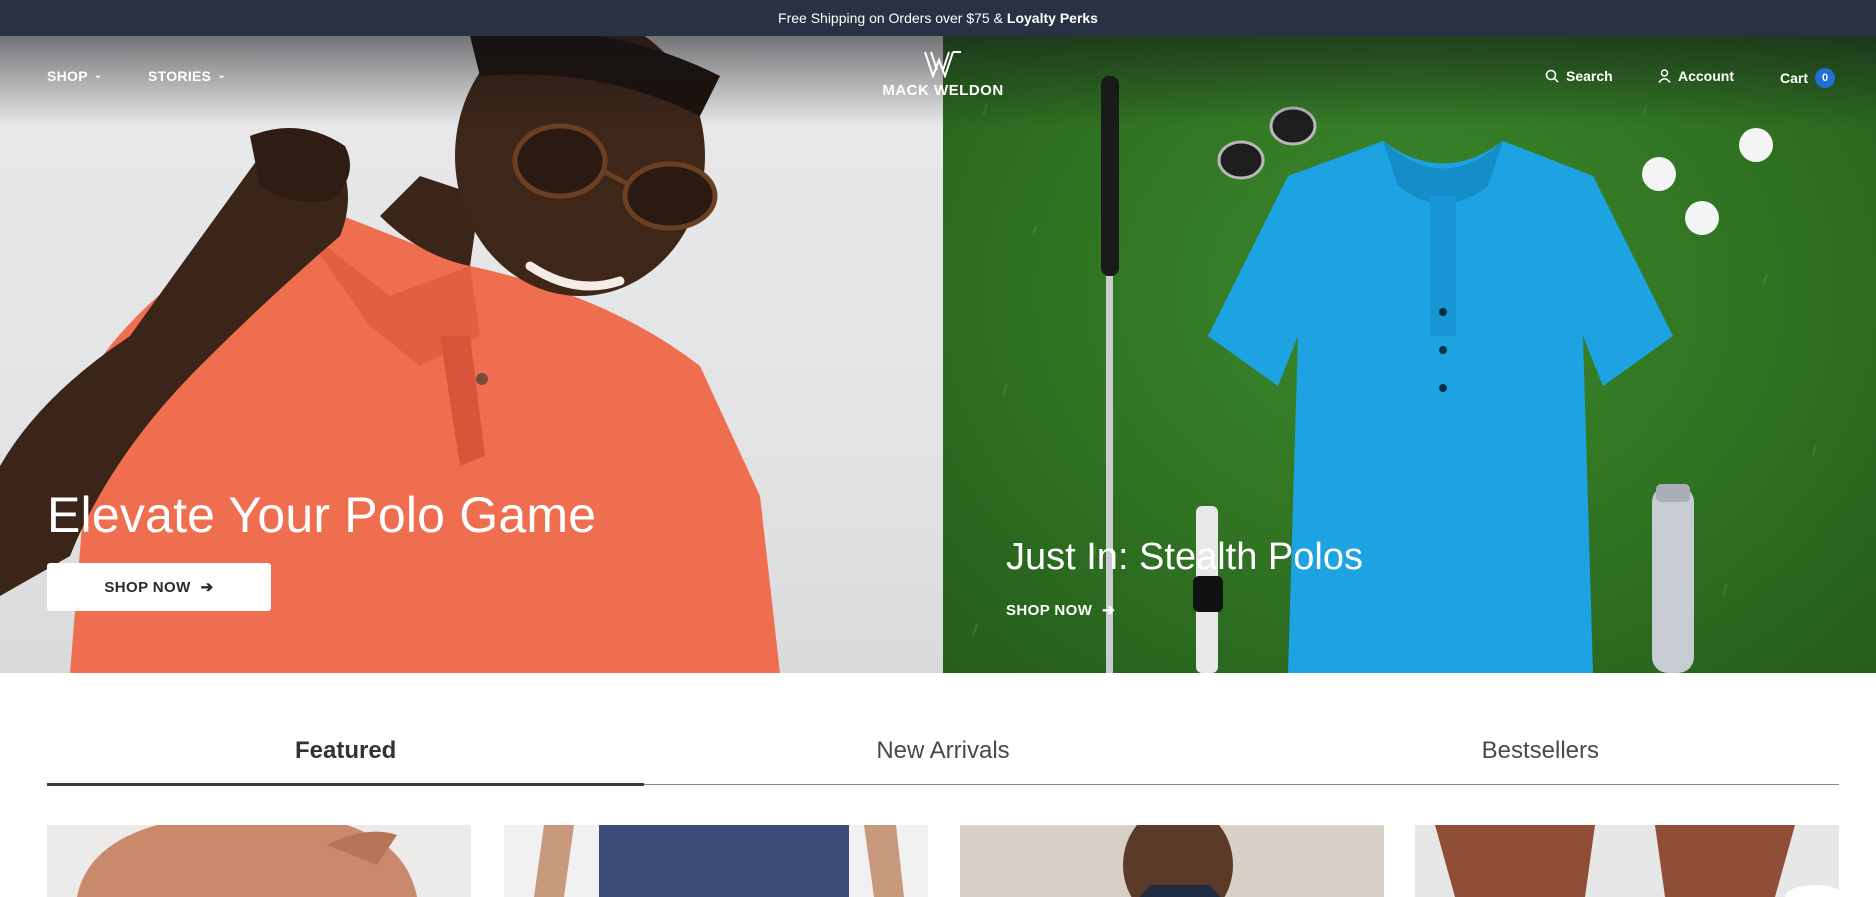 This screenshot has width=1876, height=897. What do you see at coordinates (346, 756) in the screenshot?
I see `tab-featured: Featured` at bounding box center [346, 756].